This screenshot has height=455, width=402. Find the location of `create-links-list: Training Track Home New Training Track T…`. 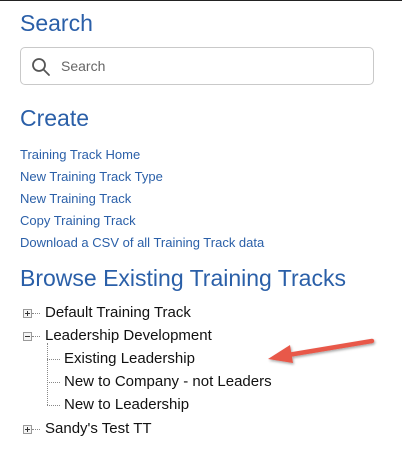

create-links-list: Training Track Home New Training Track T… is located at coordinates (142, 199).